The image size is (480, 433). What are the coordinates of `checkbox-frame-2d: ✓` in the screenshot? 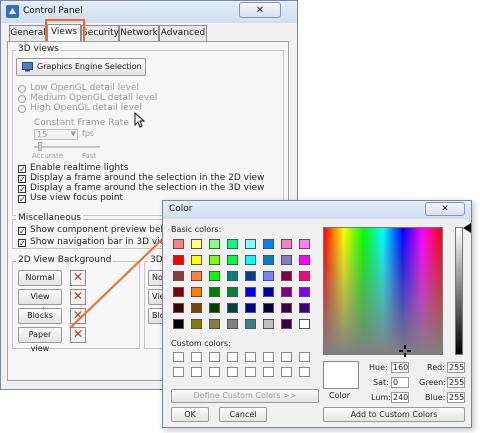 It's located at (22, 179).